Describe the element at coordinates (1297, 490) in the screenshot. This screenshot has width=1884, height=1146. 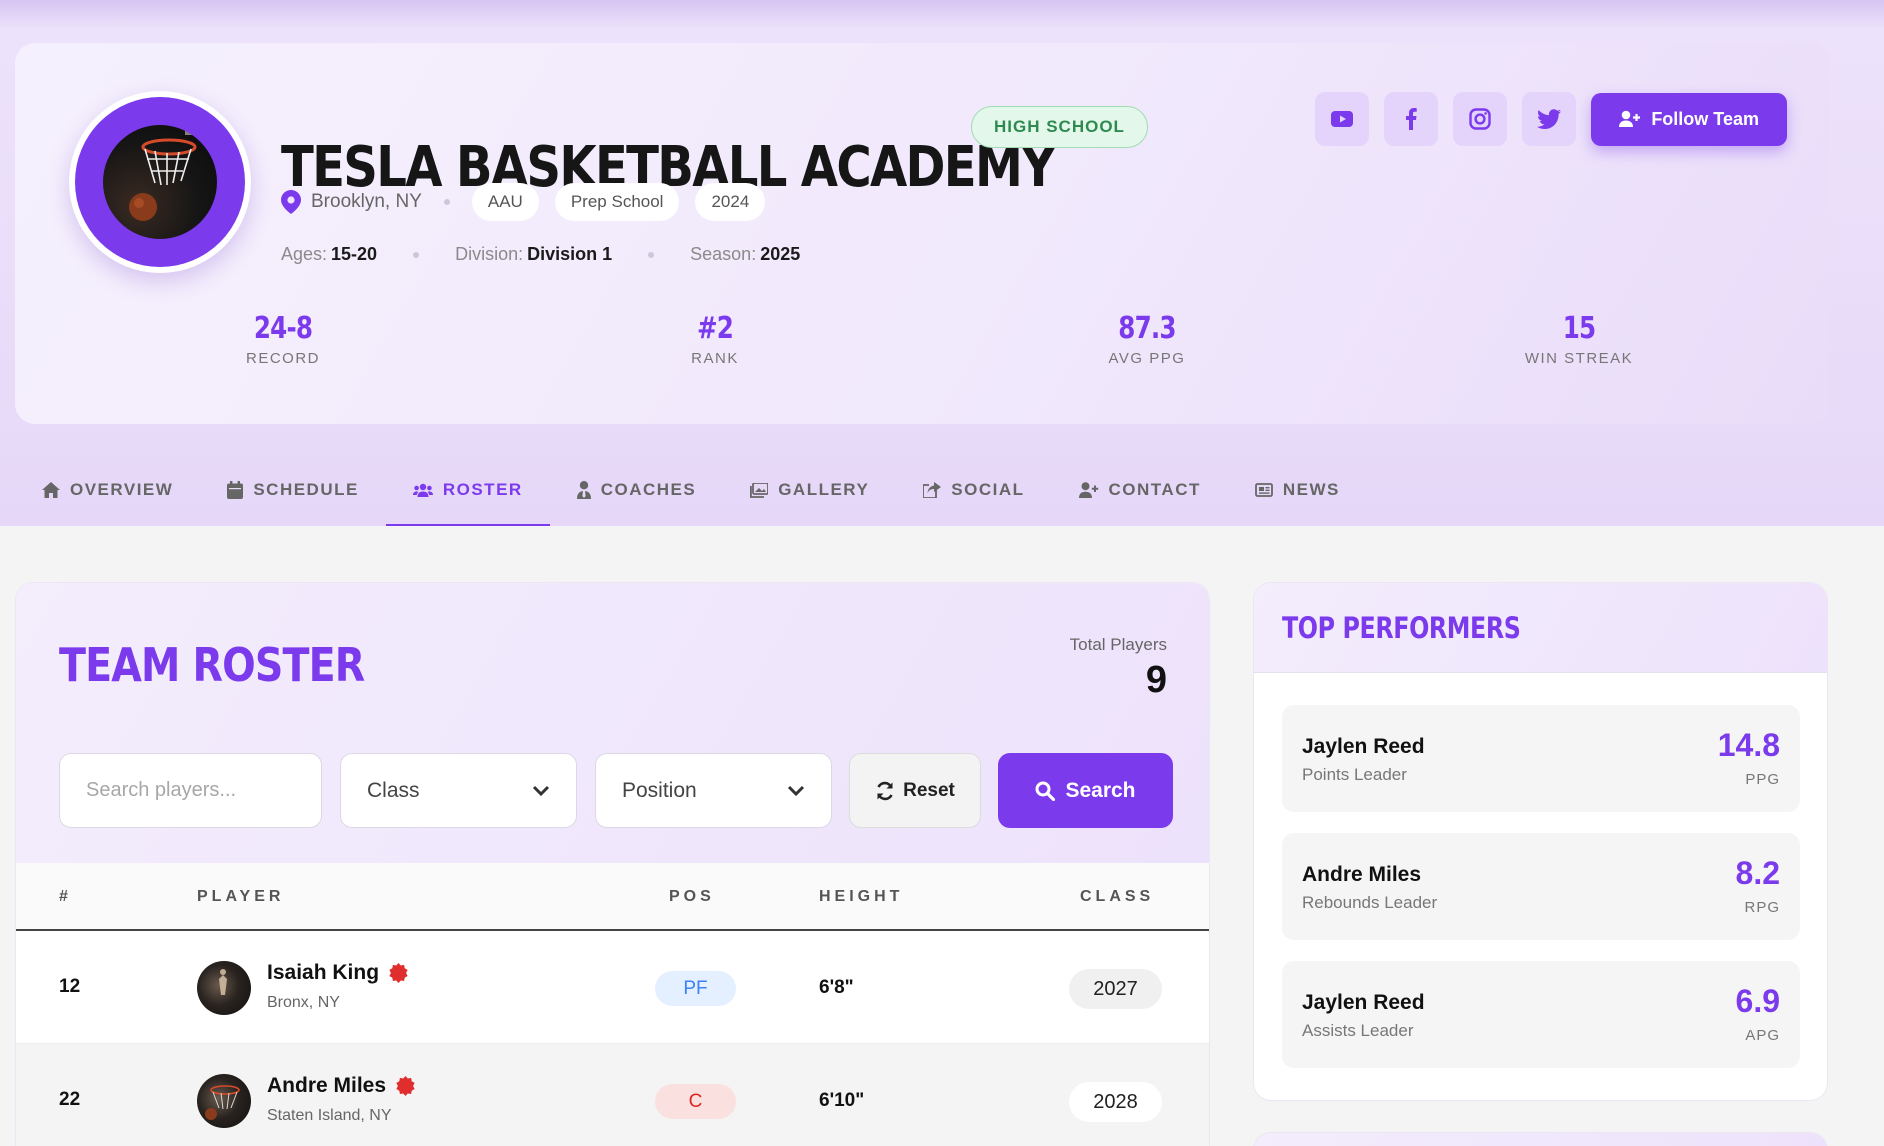
I see `tab-news: NEWS` at that location.